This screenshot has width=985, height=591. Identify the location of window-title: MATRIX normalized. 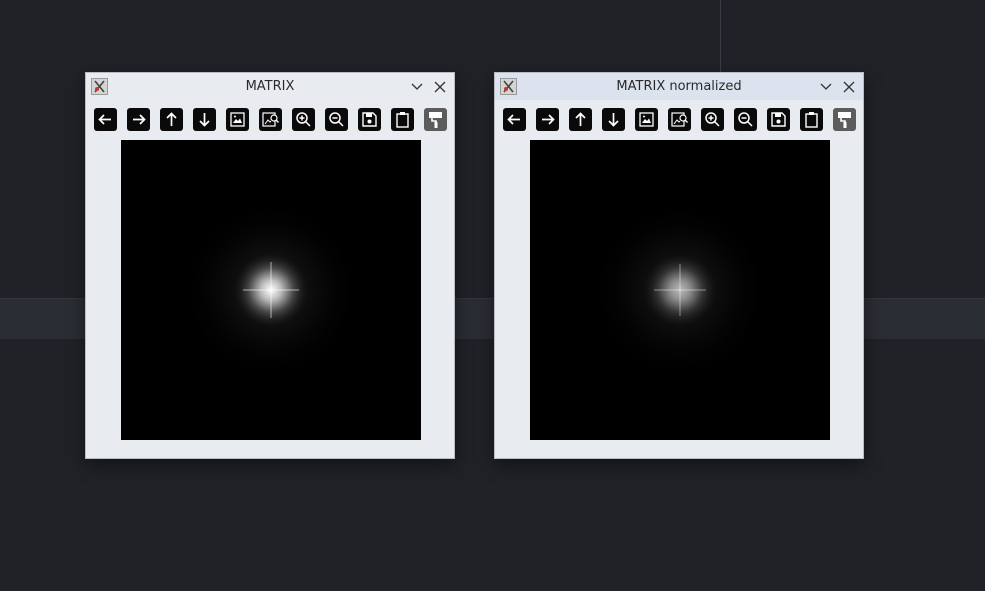
(679, 86).